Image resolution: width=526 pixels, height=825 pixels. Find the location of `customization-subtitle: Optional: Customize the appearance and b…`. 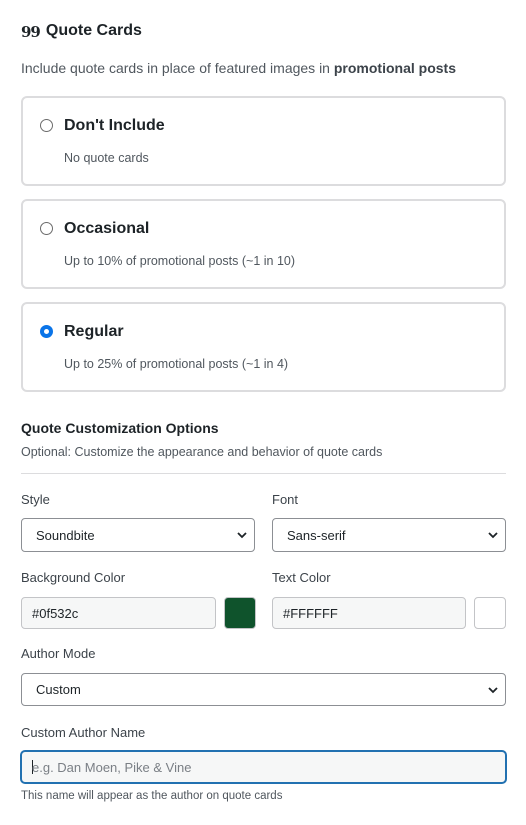

customization-subtitle: Optional: Customize the appearance and b… is located at coordinates (202, 452).